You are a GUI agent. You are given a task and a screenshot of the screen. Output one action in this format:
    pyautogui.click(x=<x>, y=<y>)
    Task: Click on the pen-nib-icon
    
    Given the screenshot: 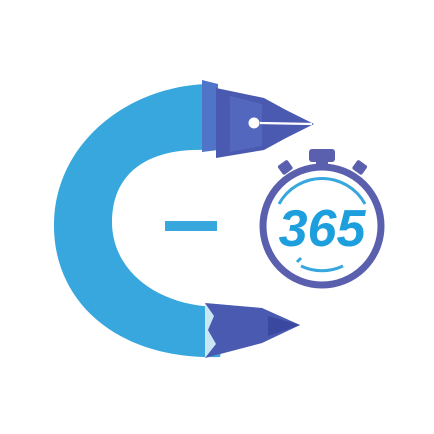 What is the action you would take?
    pyautogui.click(x=258, y=119)
    